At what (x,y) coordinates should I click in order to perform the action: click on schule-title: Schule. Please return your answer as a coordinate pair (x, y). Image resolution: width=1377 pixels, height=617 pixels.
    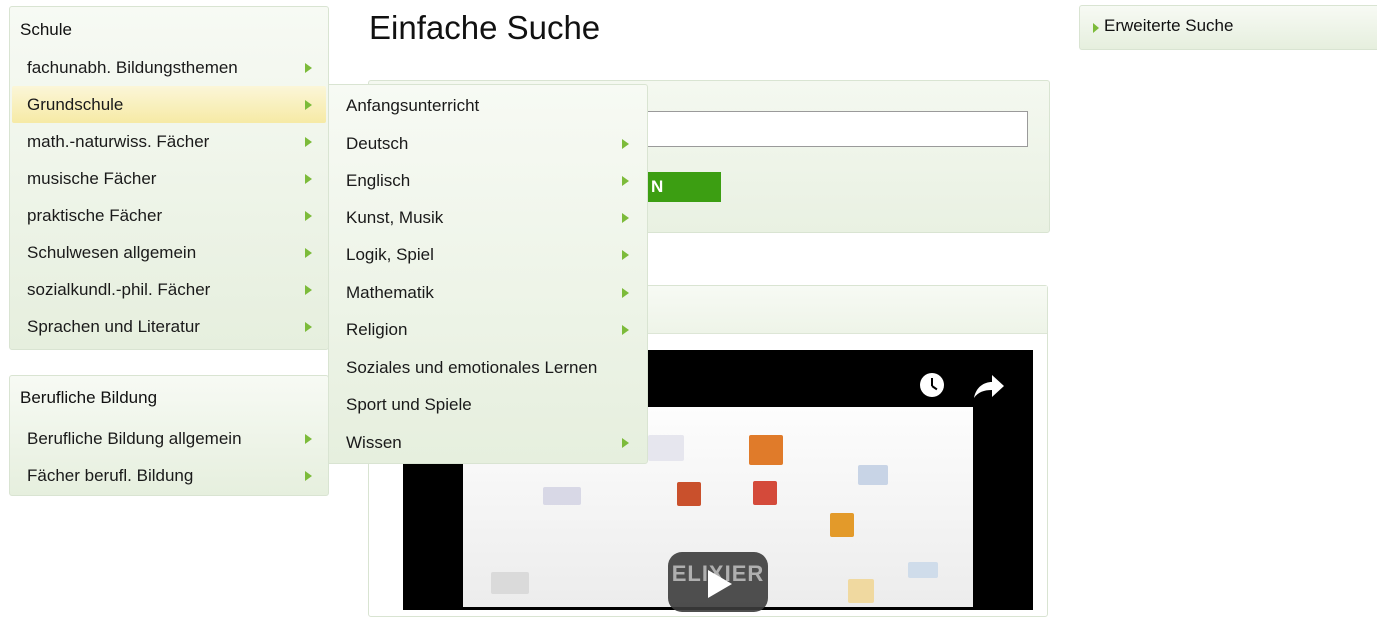
    Looking at the image, I should click on (46, 29).